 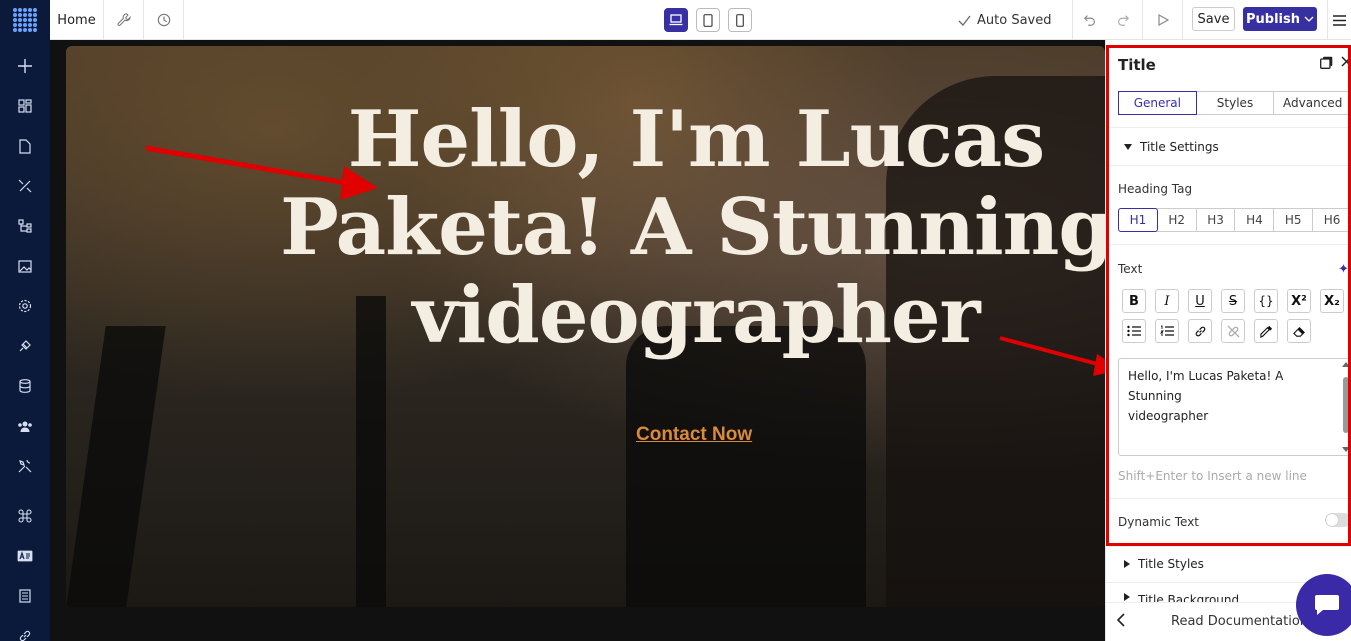 I want to click on history-button, so click(x=164, y=20).